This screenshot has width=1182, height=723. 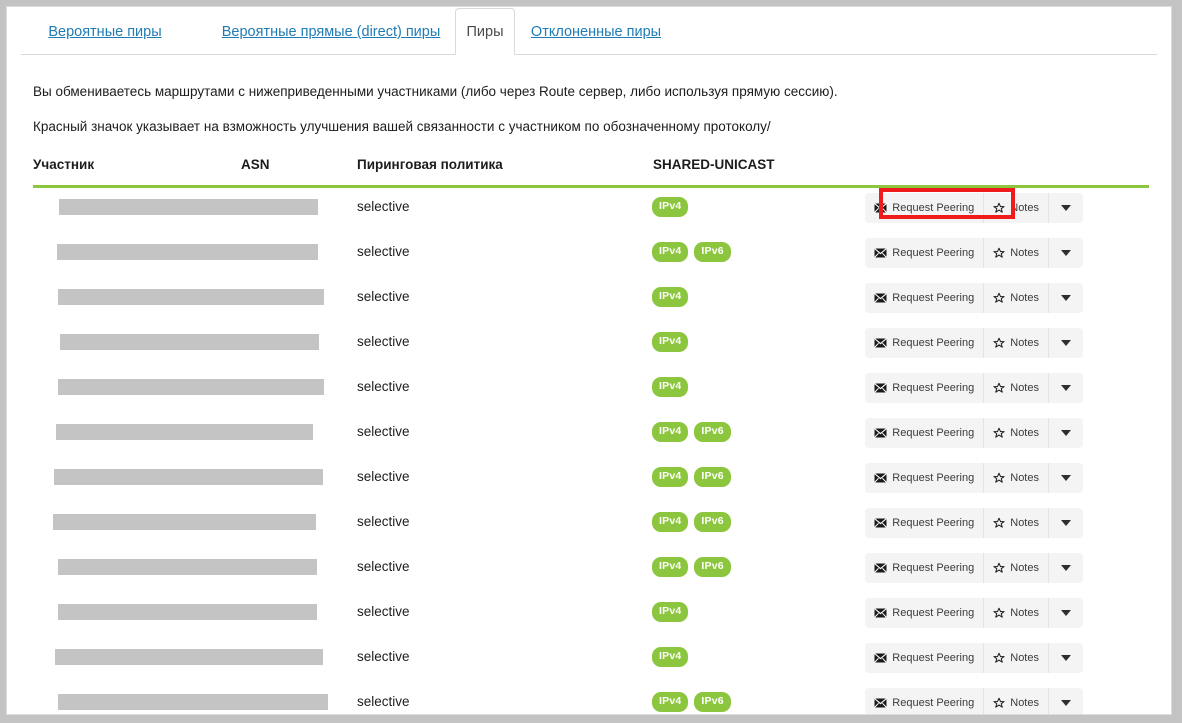 What do you see at coordinates (485, 31) in the screenshot?
I see `tab-peers: Пиры` at bounding box center [485, 31].